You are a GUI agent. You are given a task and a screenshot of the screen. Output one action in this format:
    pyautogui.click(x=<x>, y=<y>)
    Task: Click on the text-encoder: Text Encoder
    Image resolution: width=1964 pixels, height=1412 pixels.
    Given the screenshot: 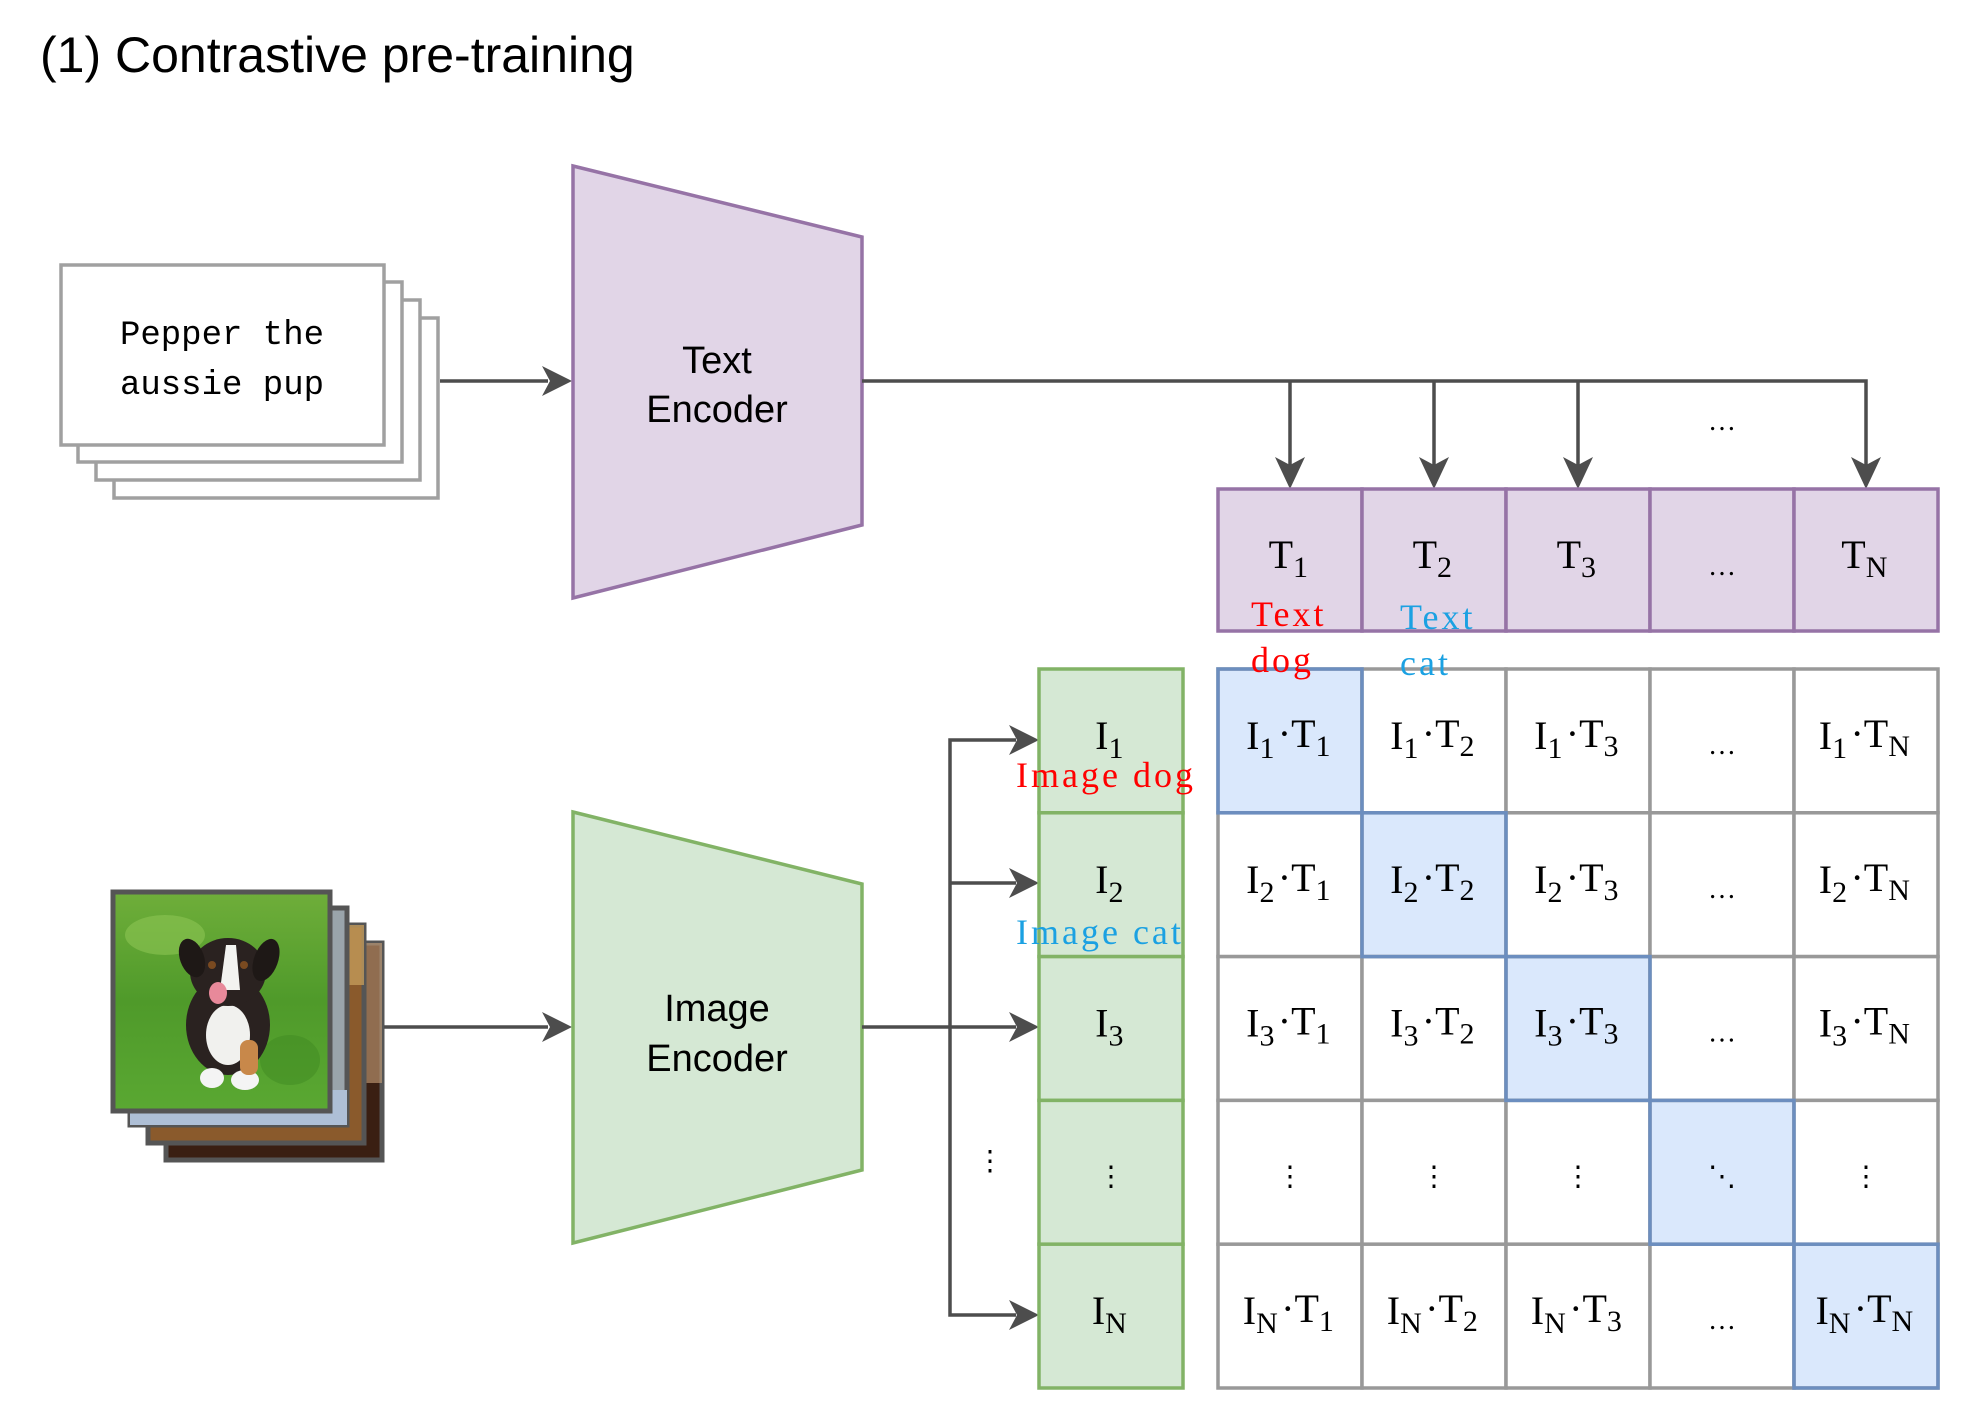 What is the action you would take?
    pyautogui.click(x=717, y=382)
    